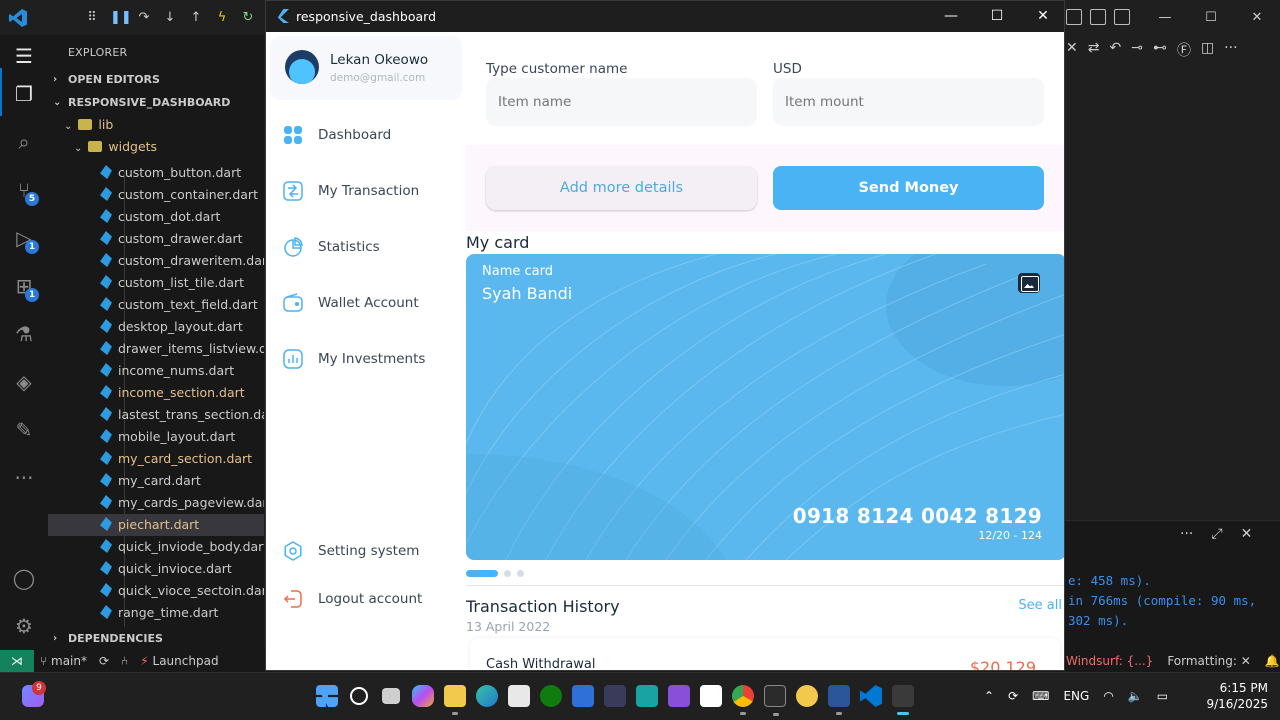 This screenshot has height=720, width=1280. I want to click on node-icon: ⊸, so click(1137, 50).